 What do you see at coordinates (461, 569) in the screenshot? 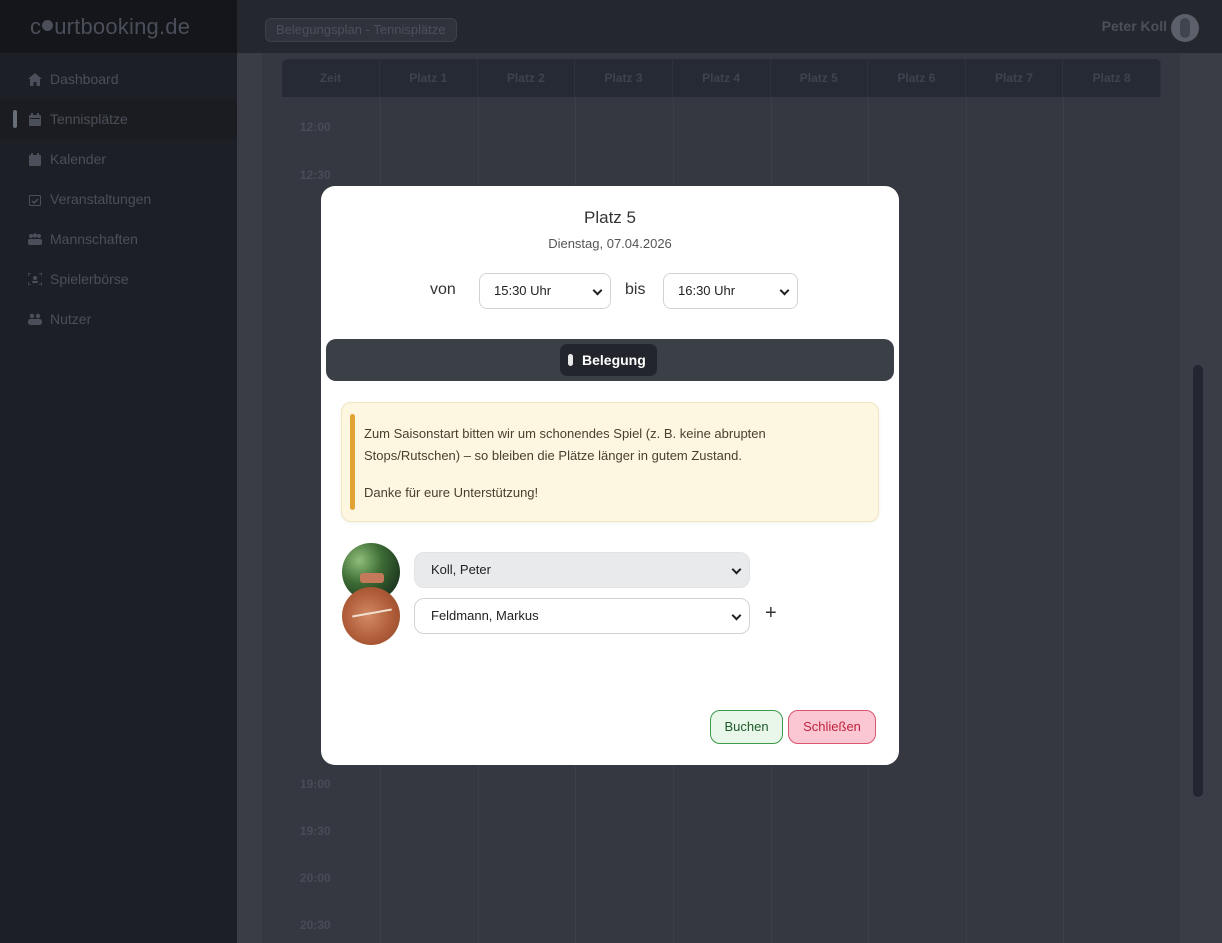
I see `player-1-value: Koll, Peter` at bounding box center [461, 569].